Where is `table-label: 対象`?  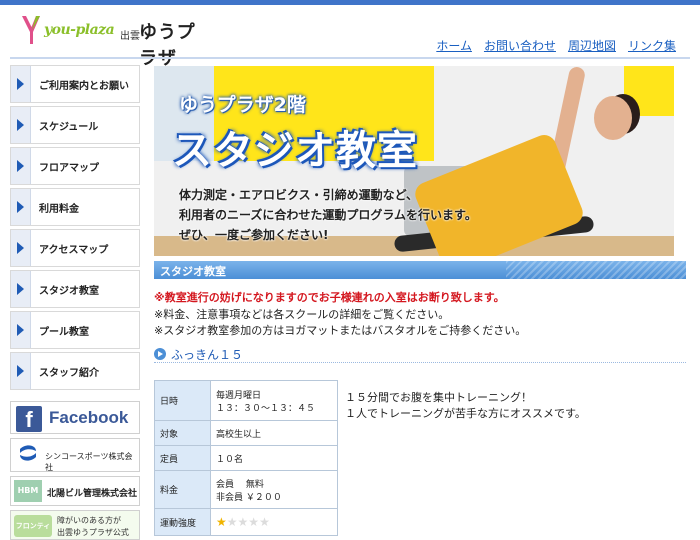
table-label: 対象 is located at coordinates (182, 433).